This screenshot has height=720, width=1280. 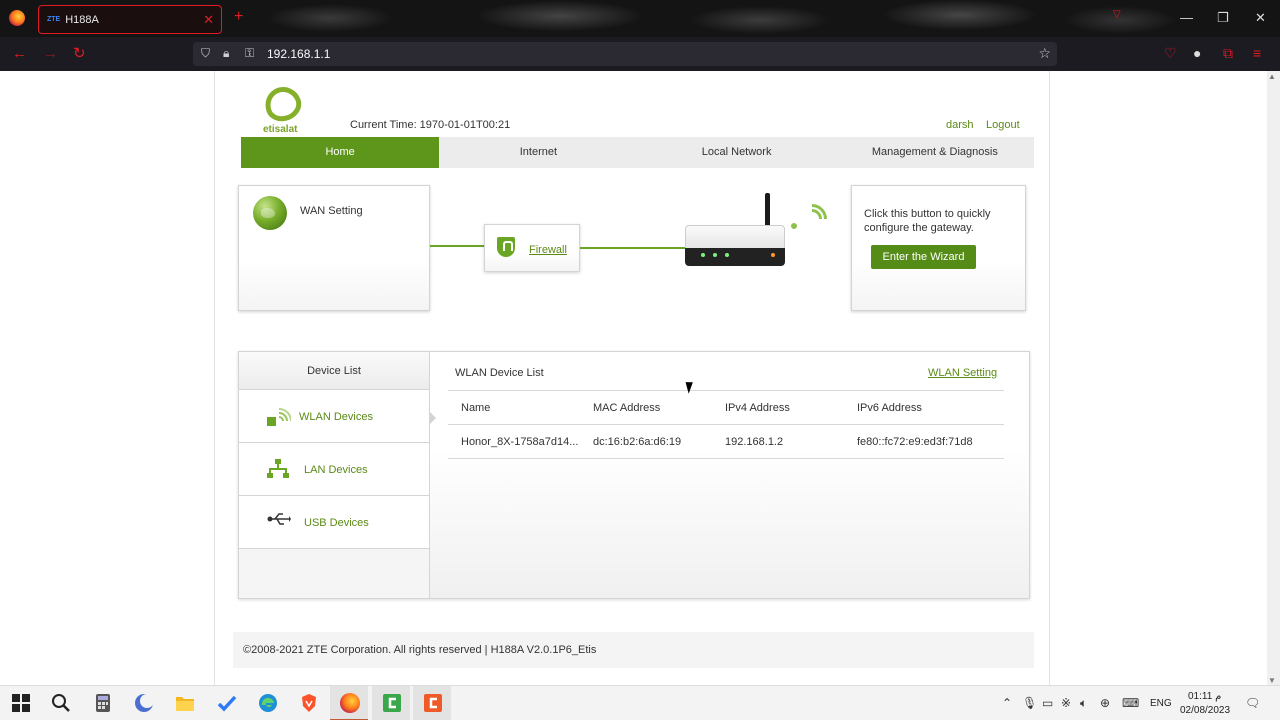 I want to click on vertical-scrollbar, so click(x=1273, y=378).